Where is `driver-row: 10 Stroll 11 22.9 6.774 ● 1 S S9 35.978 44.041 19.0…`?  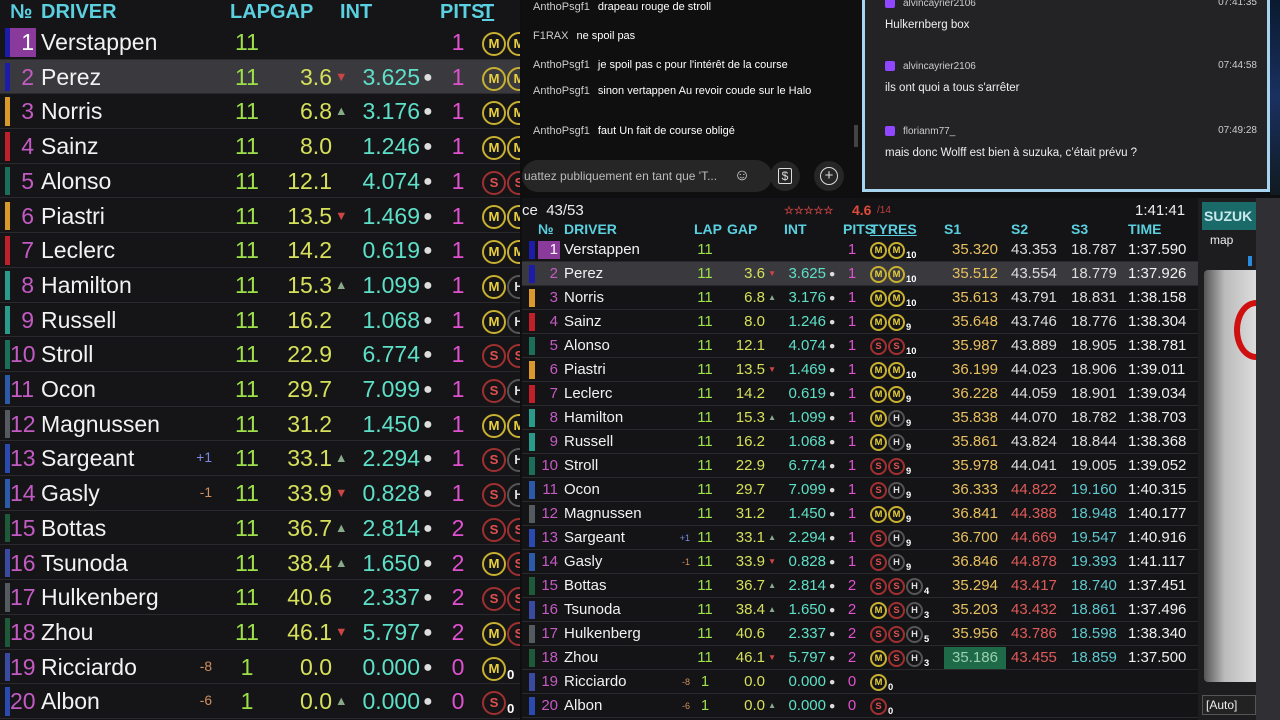 driver-row: 10 Stroll 11 22.9 6.774 ● 1 S S9 35.978 44.041 19.0… is located at coordinates (860, 466).